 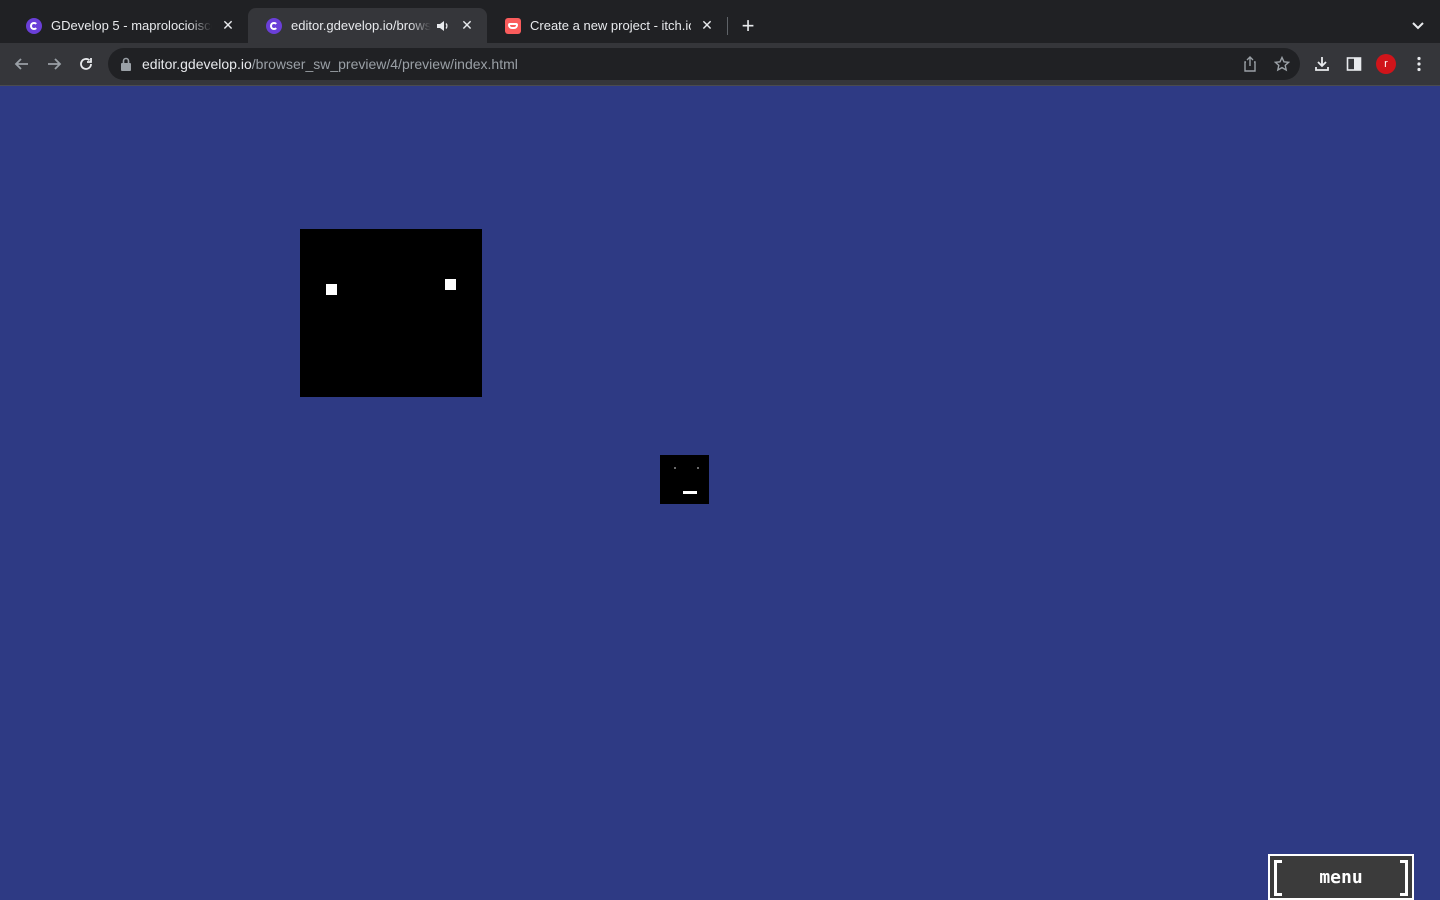 What do you see at coordinates (727, 26) in the screenshot?
I see `tab-separator` at bounding box center [727, 26].